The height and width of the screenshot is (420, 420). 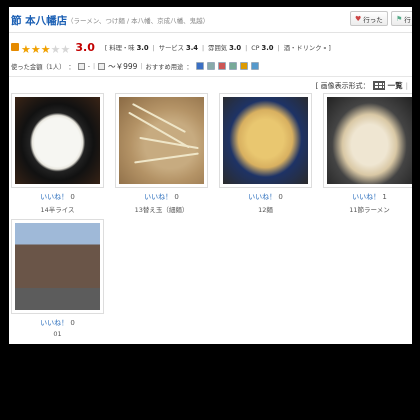 I want to click on atmosphere-value: 3.0, so click(x=235, y=47).